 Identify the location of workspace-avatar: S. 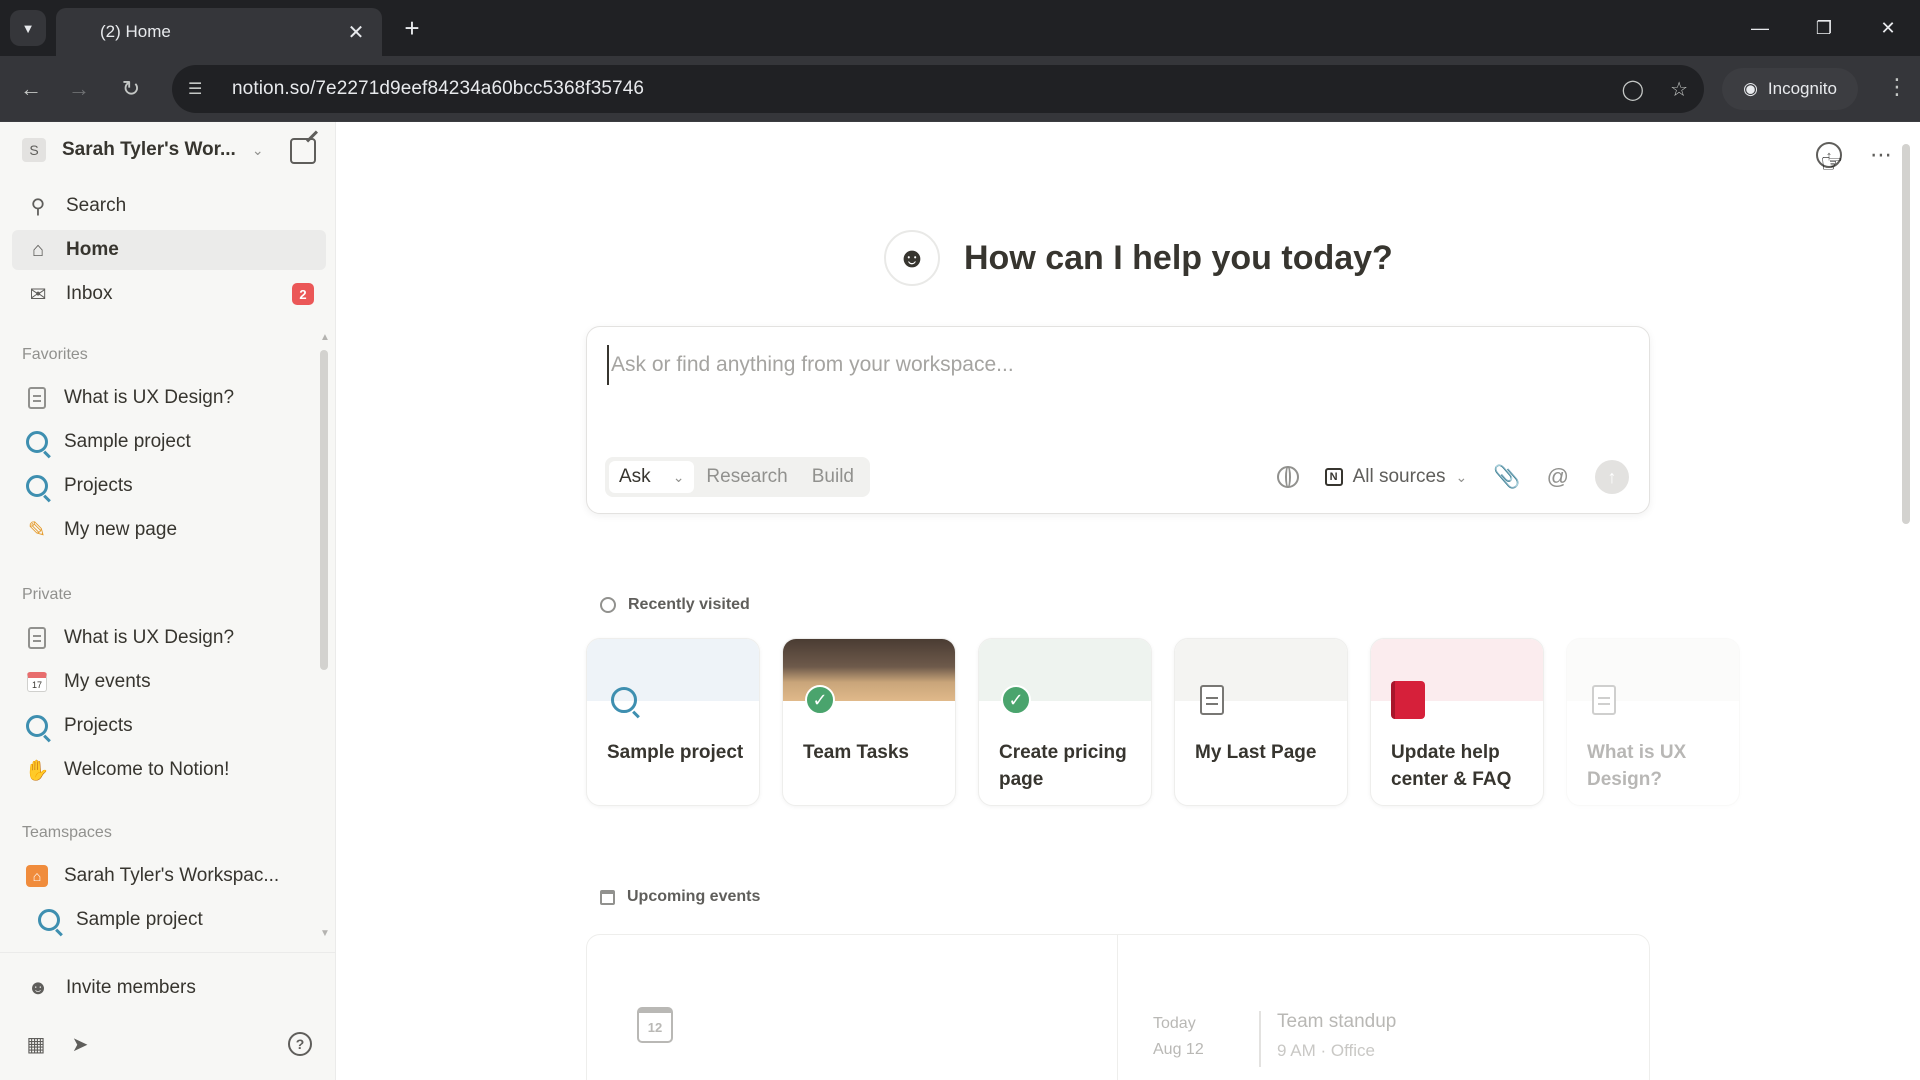
(34, 150).